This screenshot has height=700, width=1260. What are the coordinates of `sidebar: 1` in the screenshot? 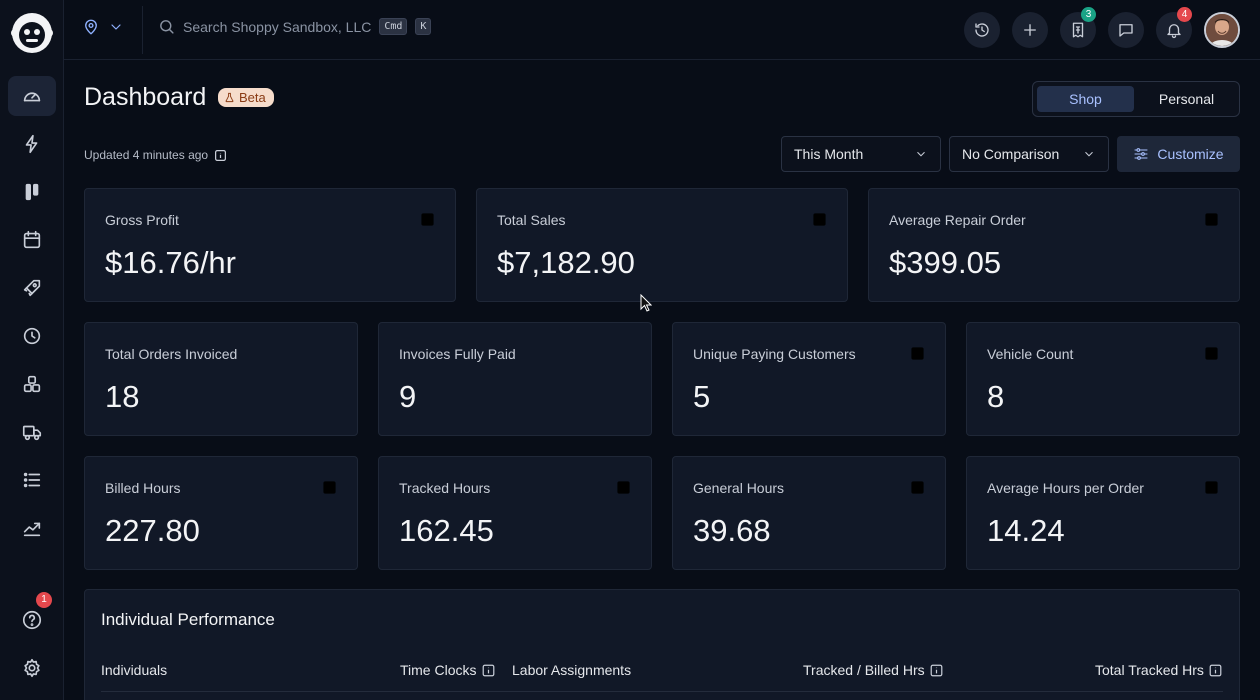 It's located at (32, 350).